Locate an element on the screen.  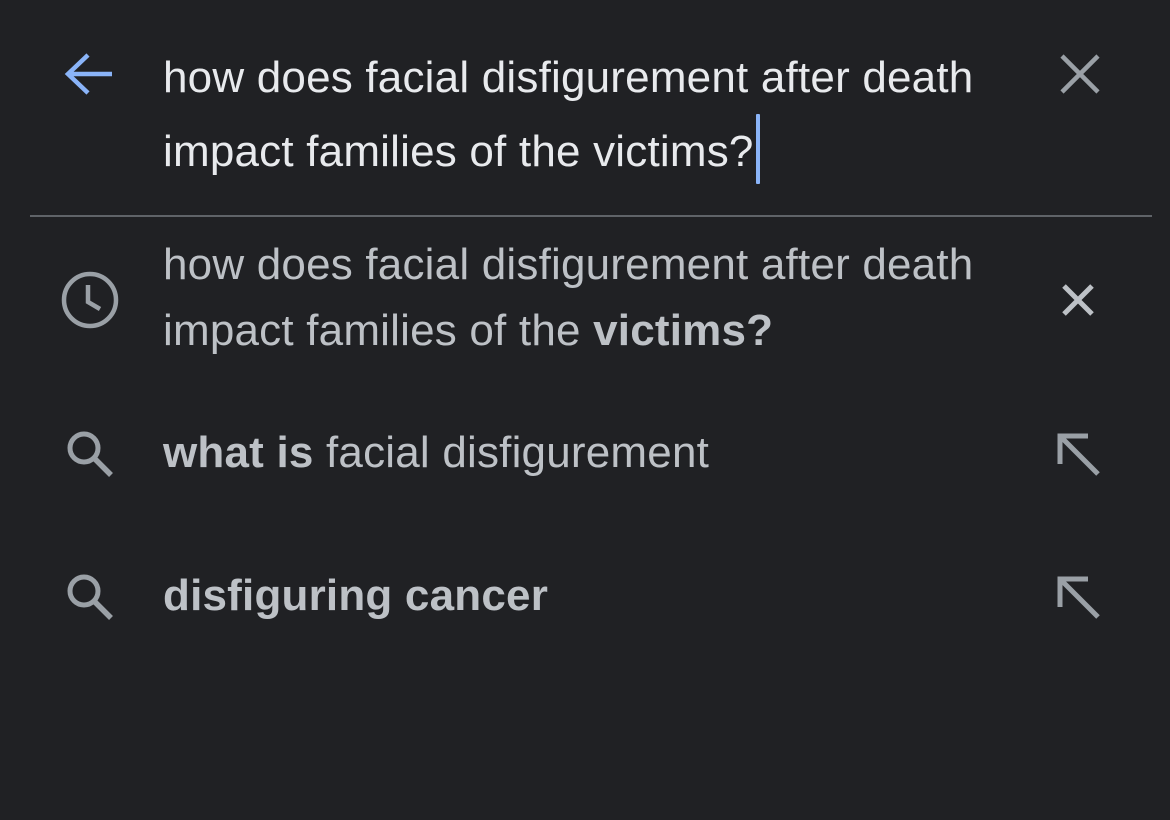
arrow-back-icon is located at coordinates (88, 74).